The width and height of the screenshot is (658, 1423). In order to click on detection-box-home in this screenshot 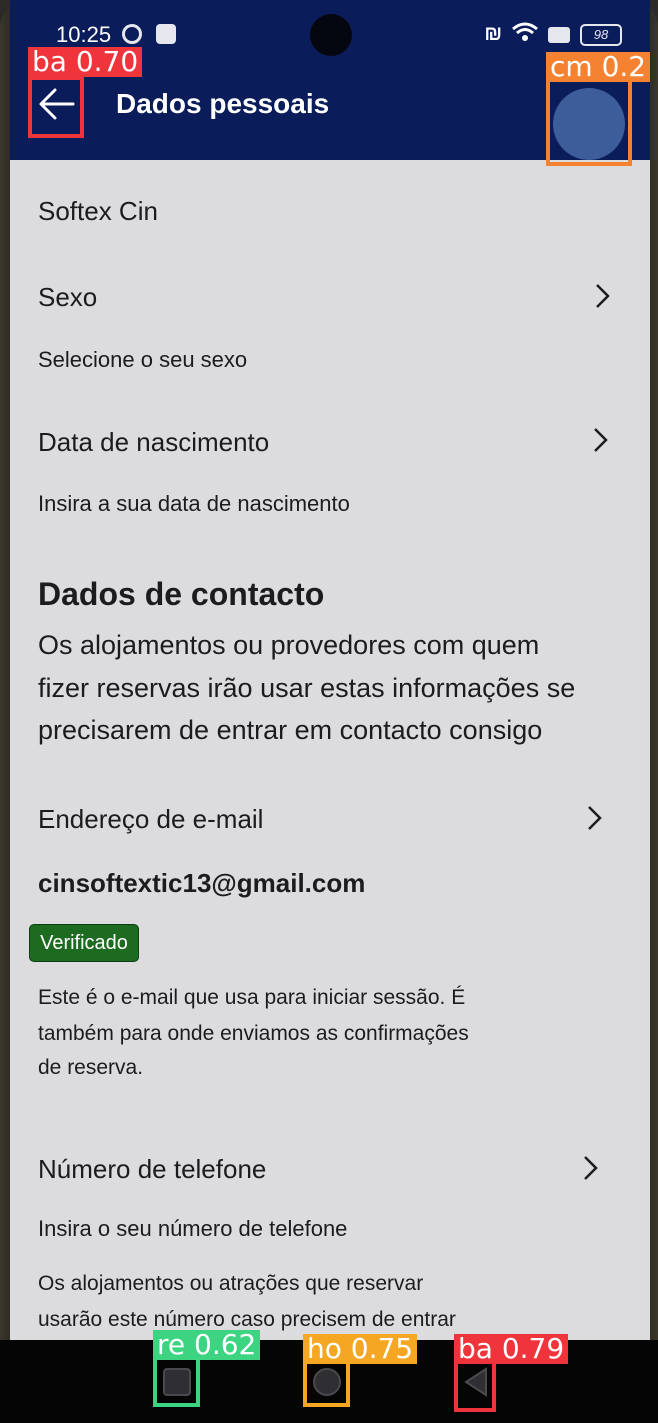, I will do `click(326, 1382)`.